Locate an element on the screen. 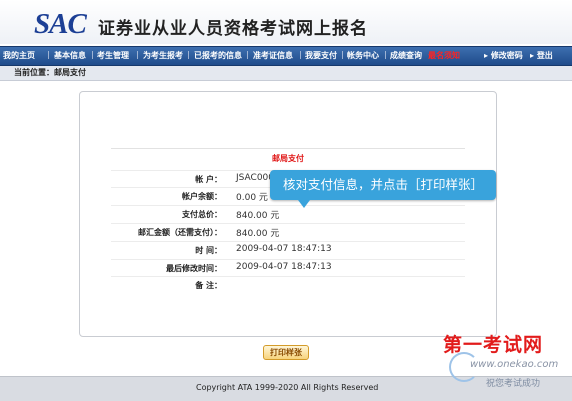 This screenshot has width=572, height=401. watermark-slogan: 祝您考试成功 is located at coordinates (513, 384).